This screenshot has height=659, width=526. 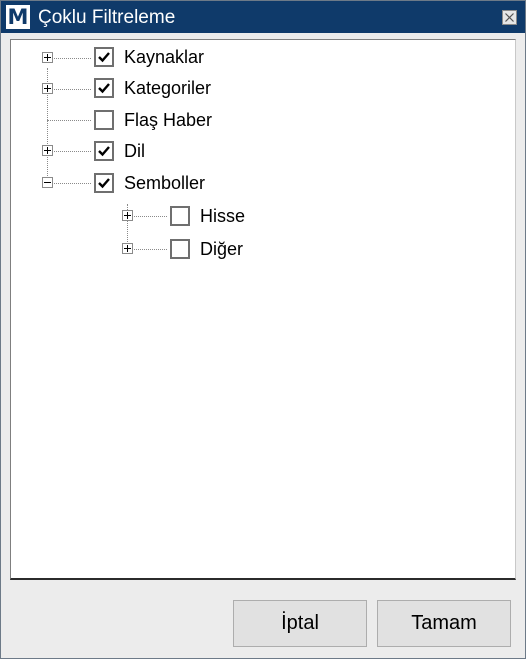 I want to click on checkbox-flas-haber, so click(x=104, y=120).